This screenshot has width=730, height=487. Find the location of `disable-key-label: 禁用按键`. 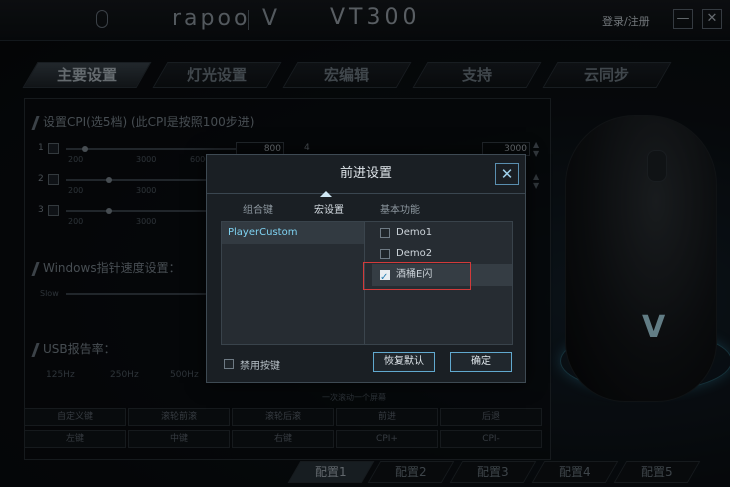

disable-key-label: 禁用按键 is located at coordinates (260, 366).